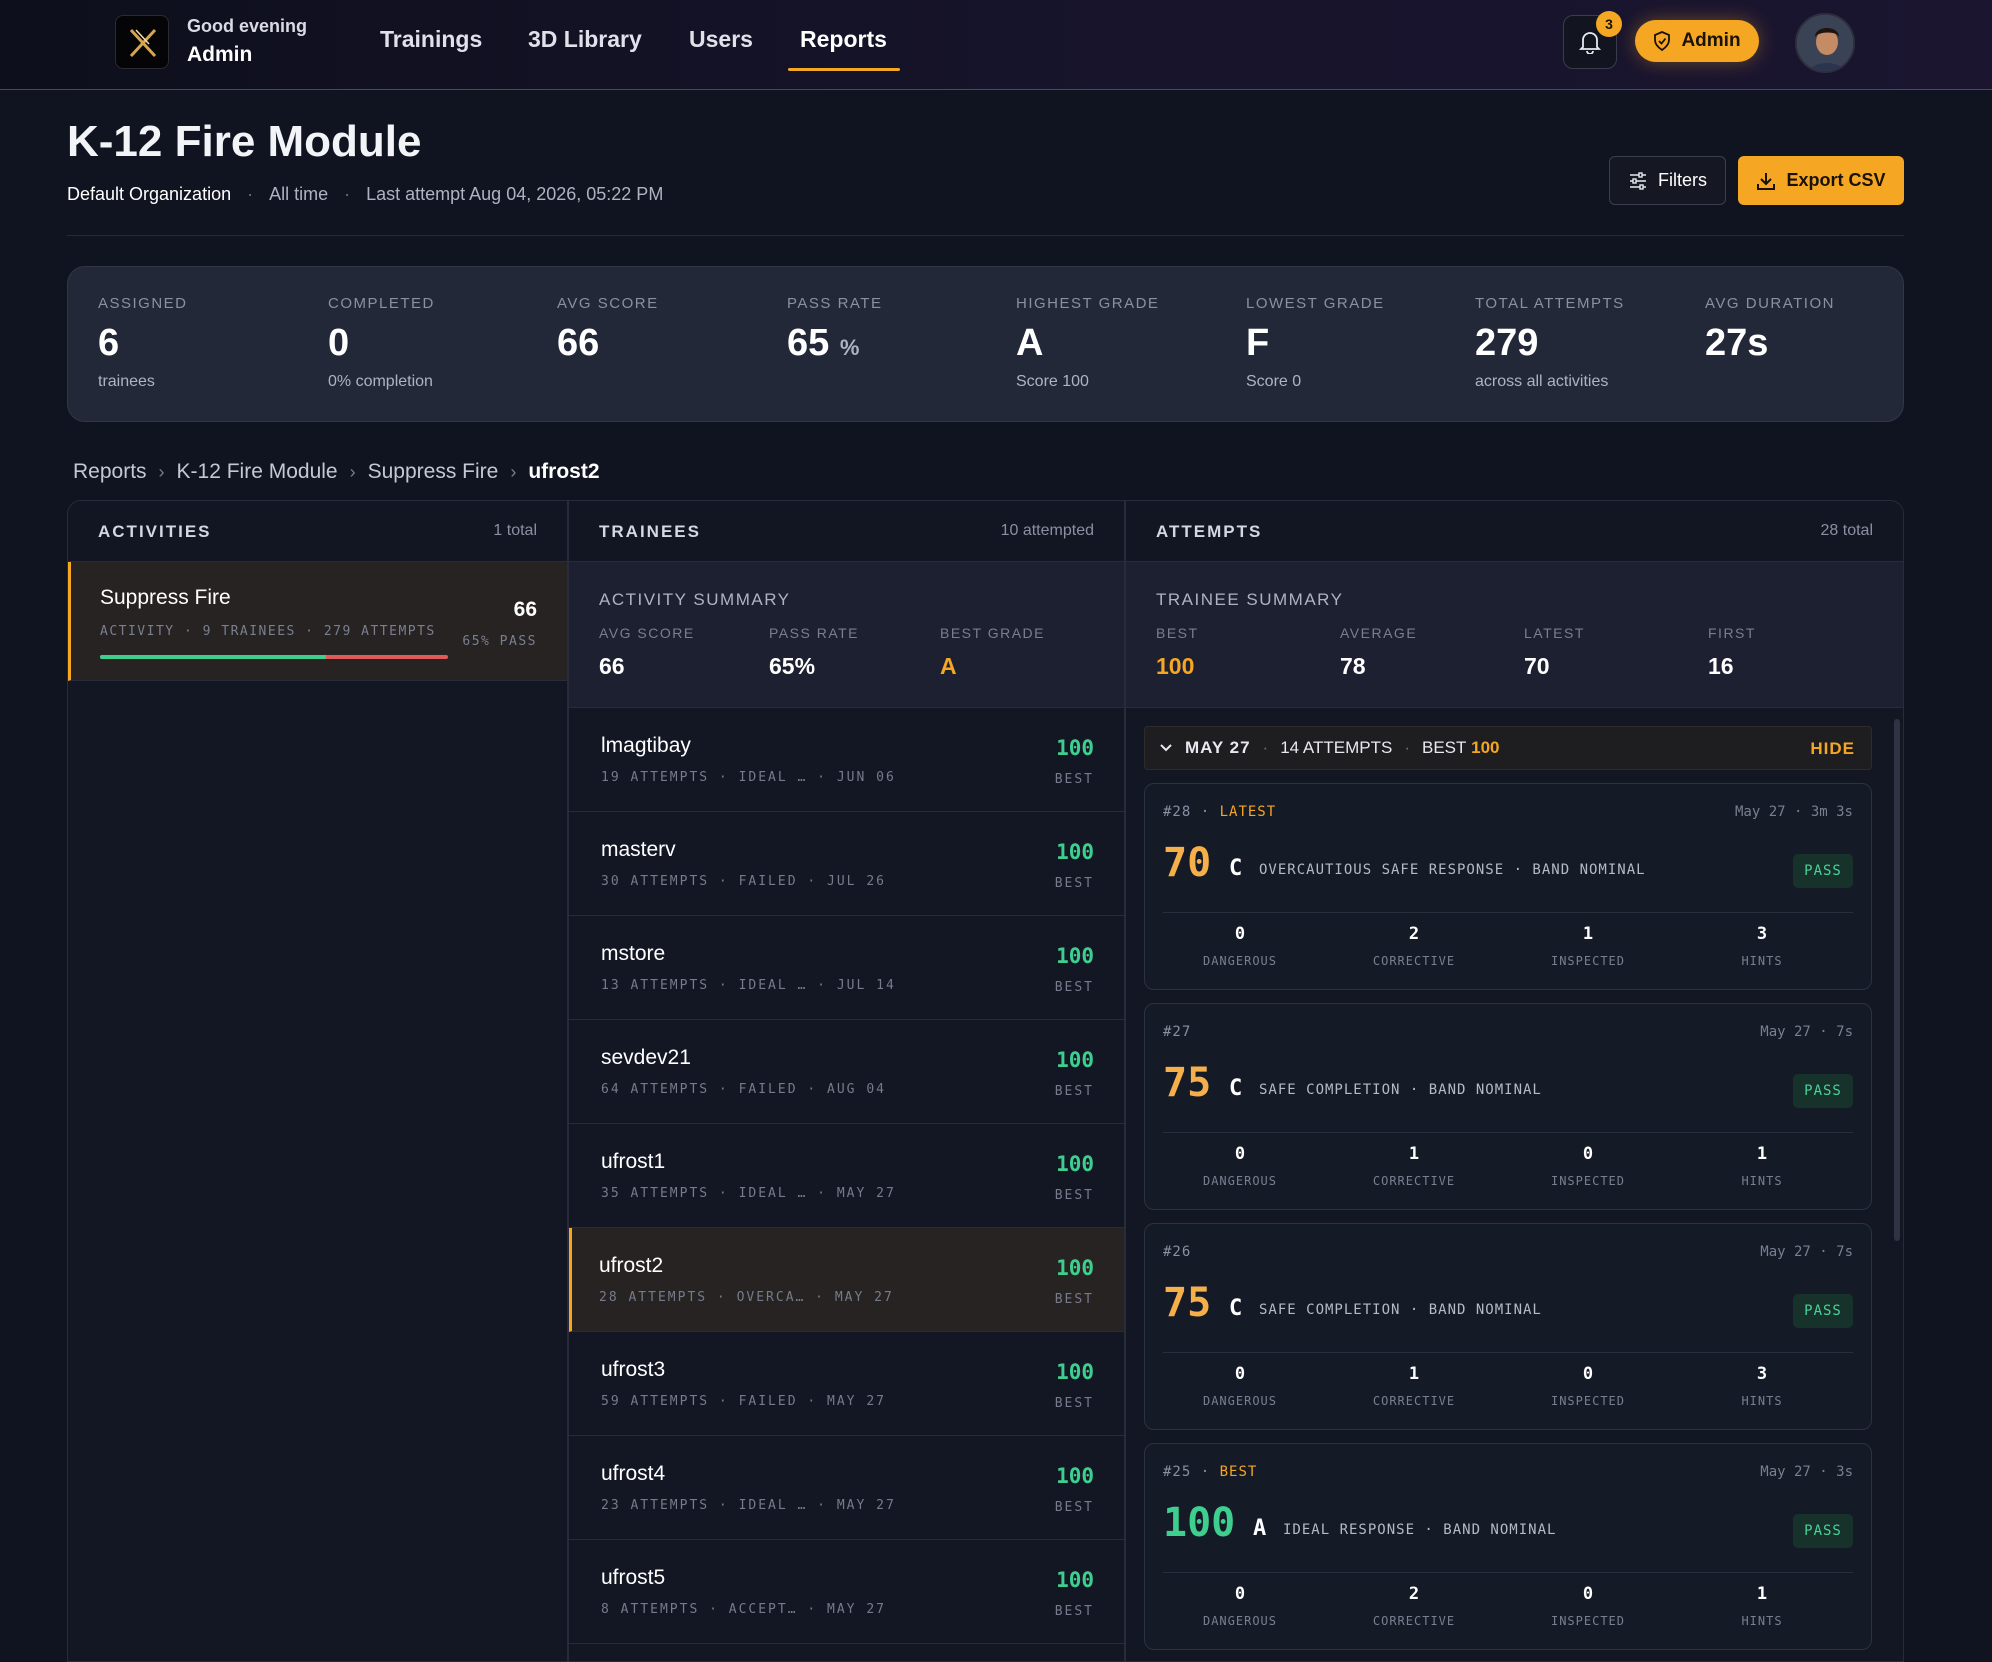 The height and width of the screenshot is (1662, 1992). I want to click on stat-label: TOTAL ATTEMPTS, so click(1550, 303).